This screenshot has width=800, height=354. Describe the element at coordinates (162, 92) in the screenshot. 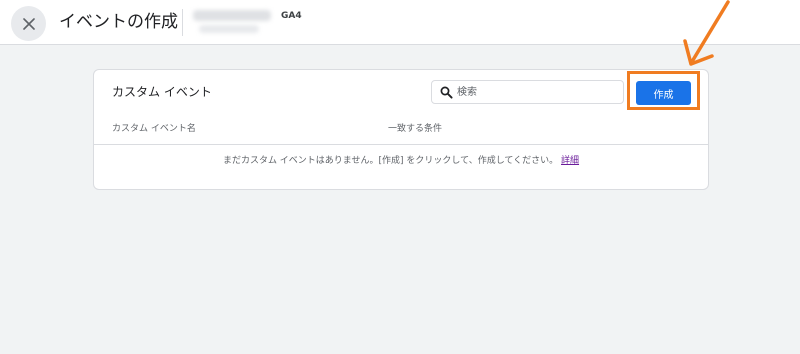

I see `card-title: カスタム イベント` at that location.